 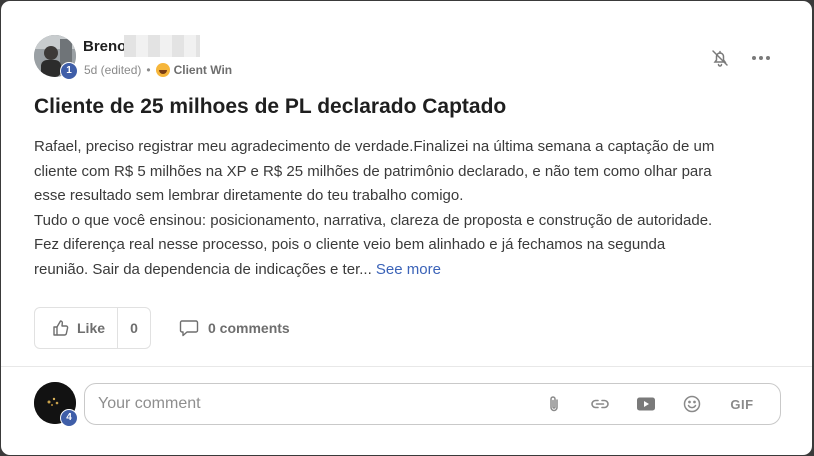 I want to click on post-category: Client Win, so click(x=203, y=70).